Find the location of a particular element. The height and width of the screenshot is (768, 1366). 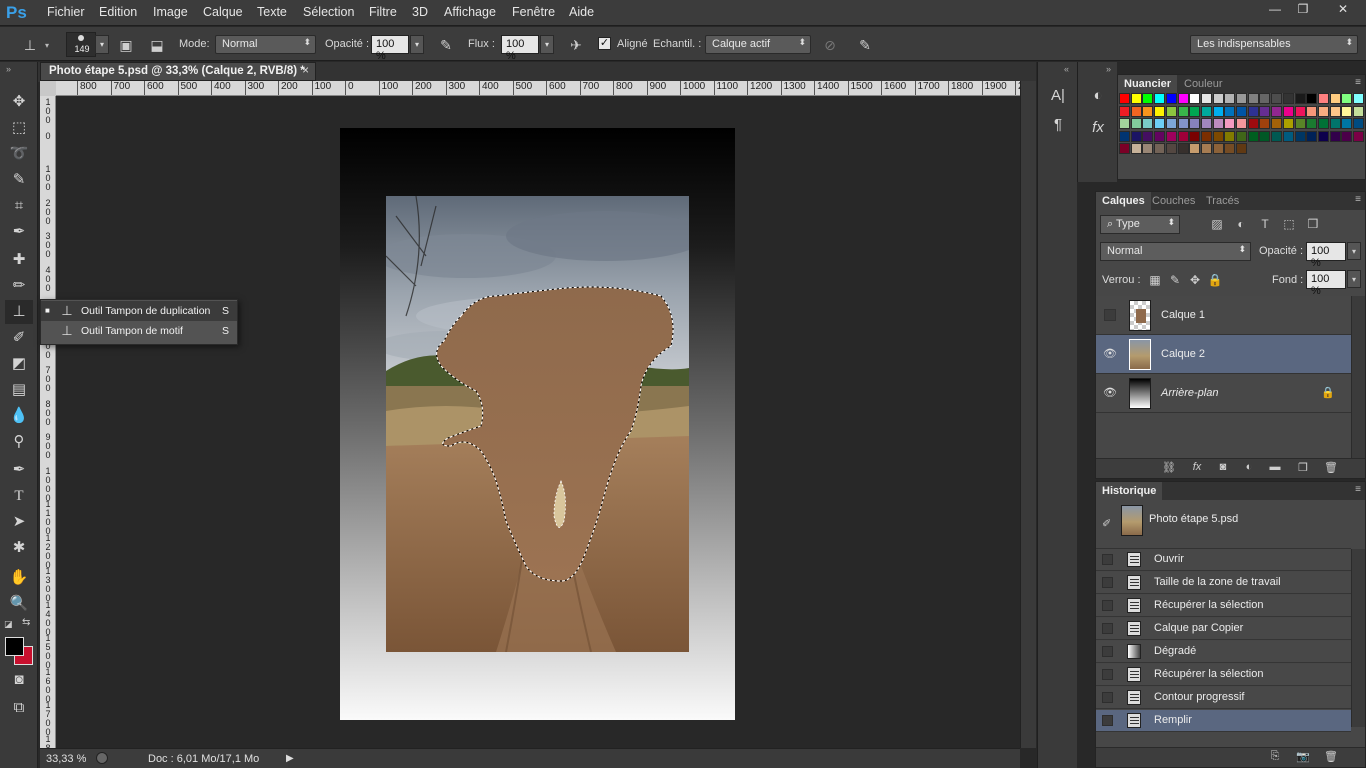

photo-layer is located at coordinates (537, 424).